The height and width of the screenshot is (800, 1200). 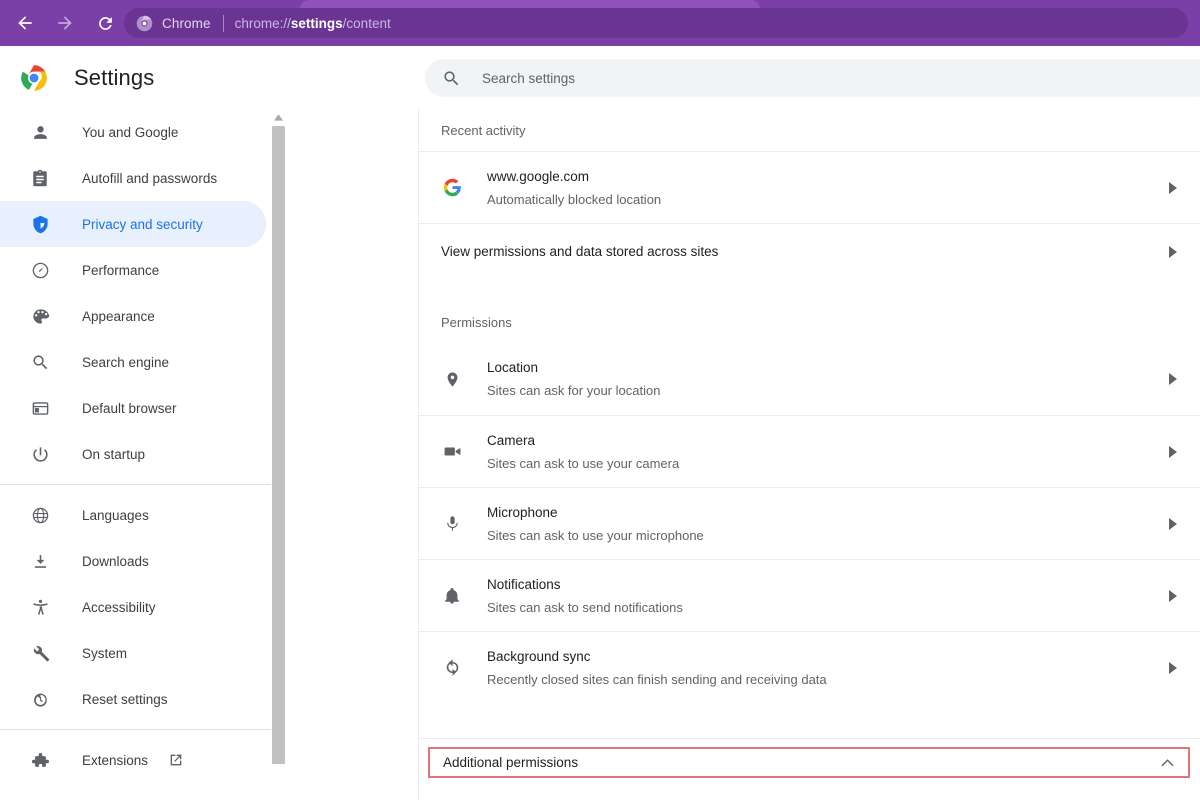 What do you see at coordinates (40, 561) in the screenshot?
I see `download-icon` at bounding box center [40, 561].